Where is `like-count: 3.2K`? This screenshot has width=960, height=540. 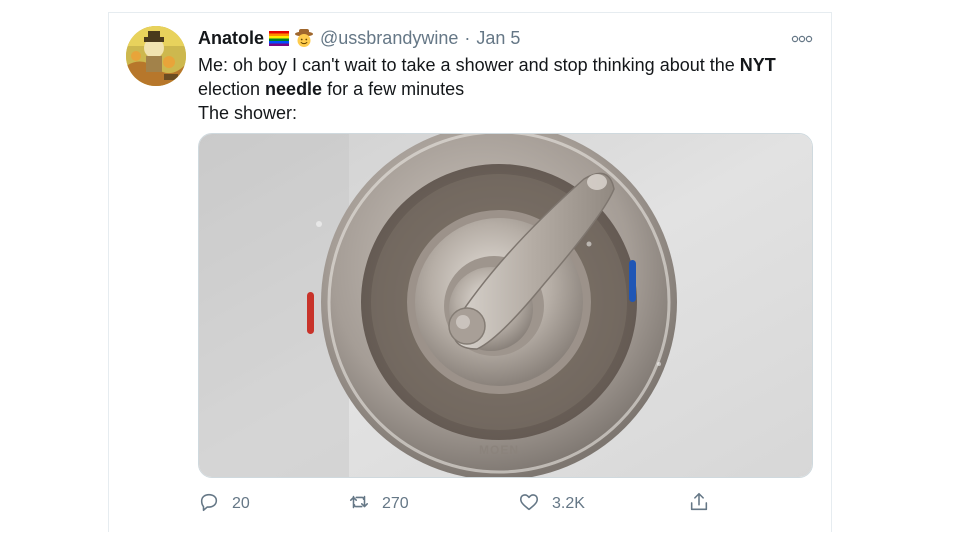 like-count: 3.2K is located at coordinates (568, 503).